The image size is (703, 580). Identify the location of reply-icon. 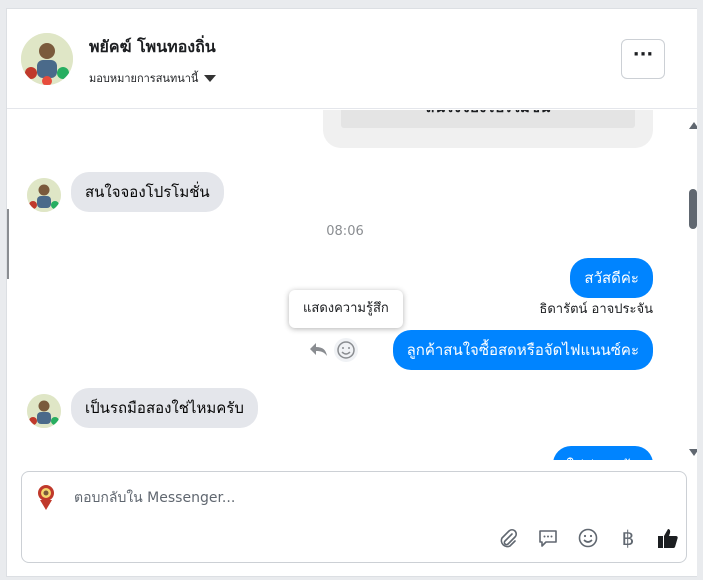
(318, 349).